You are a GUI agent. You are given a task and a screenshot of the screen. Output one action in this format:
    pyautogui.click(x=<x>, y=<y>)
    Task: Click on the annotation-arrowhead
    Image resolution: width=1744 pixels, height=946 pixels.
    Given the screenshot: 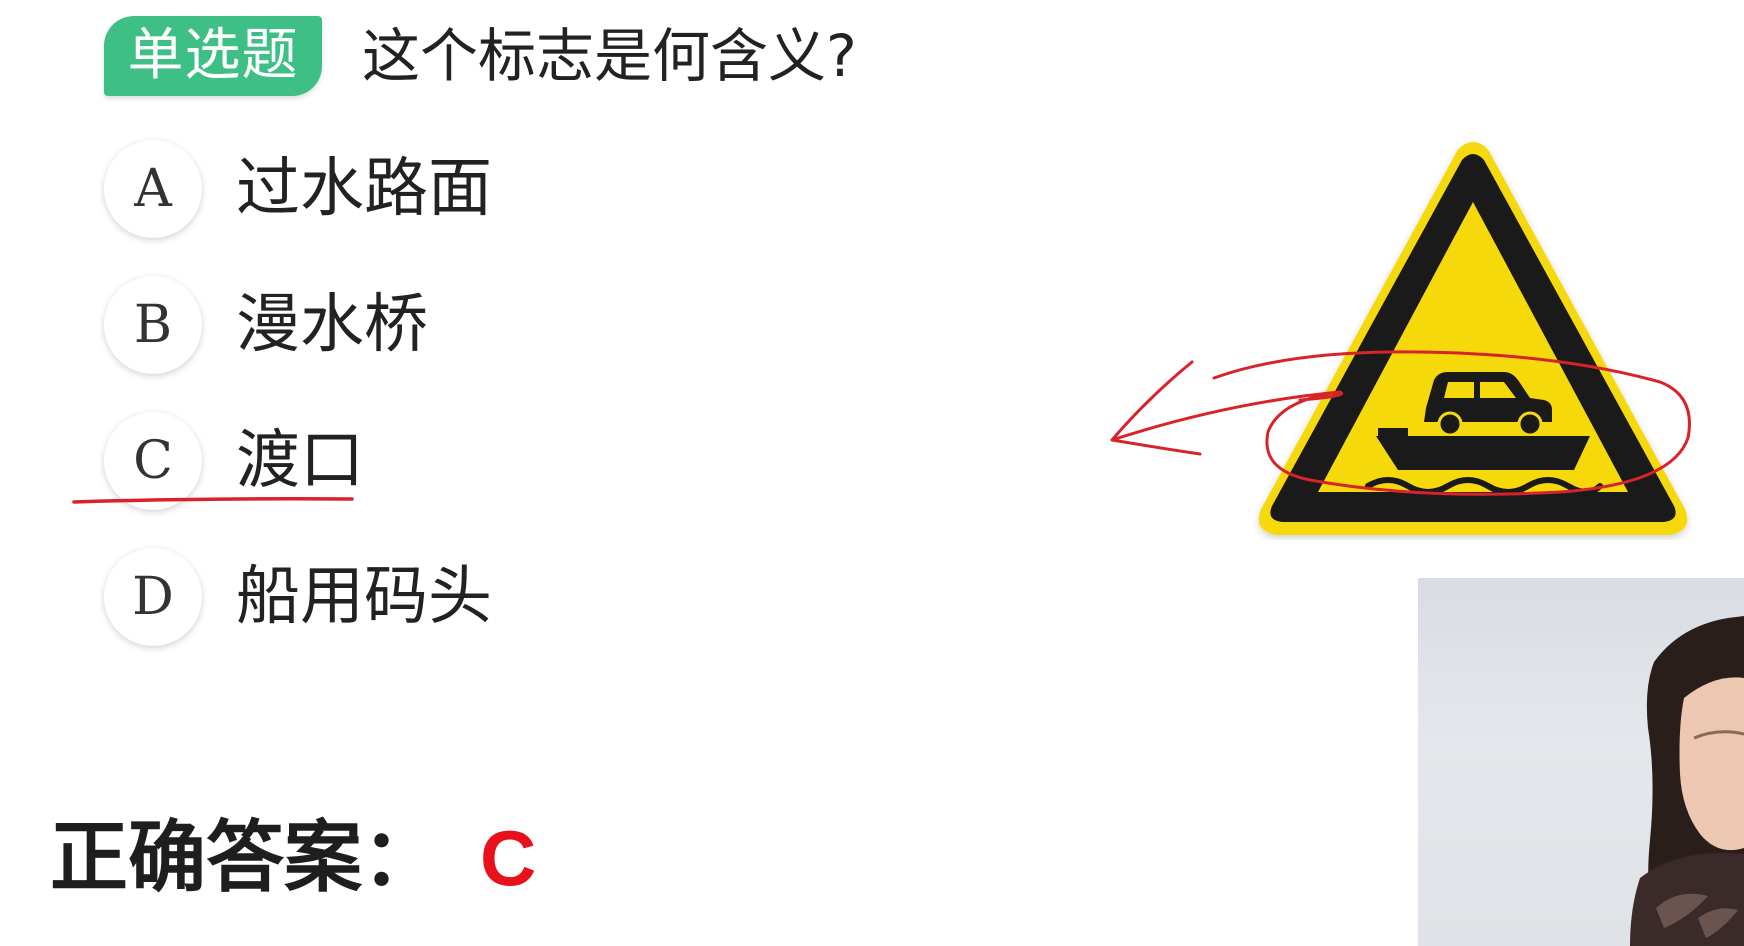 What is the action you would take?
    pyautogui.click(x=1152, y=401)
    